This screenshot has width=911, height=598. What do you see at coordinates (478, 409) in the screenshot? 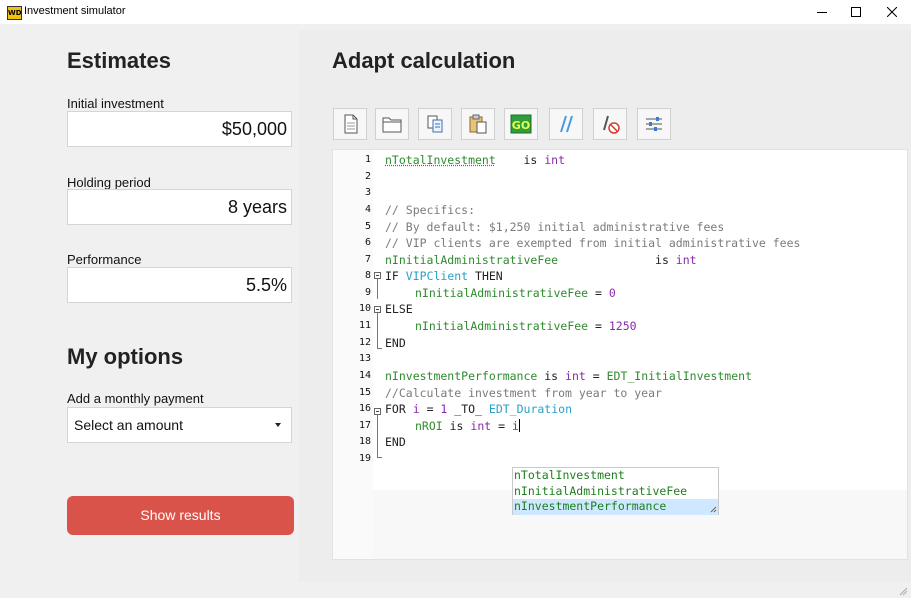
I see `code-line: FOR i = 1 _TO_ EDT_Duration` at bounding box center [478, 409].